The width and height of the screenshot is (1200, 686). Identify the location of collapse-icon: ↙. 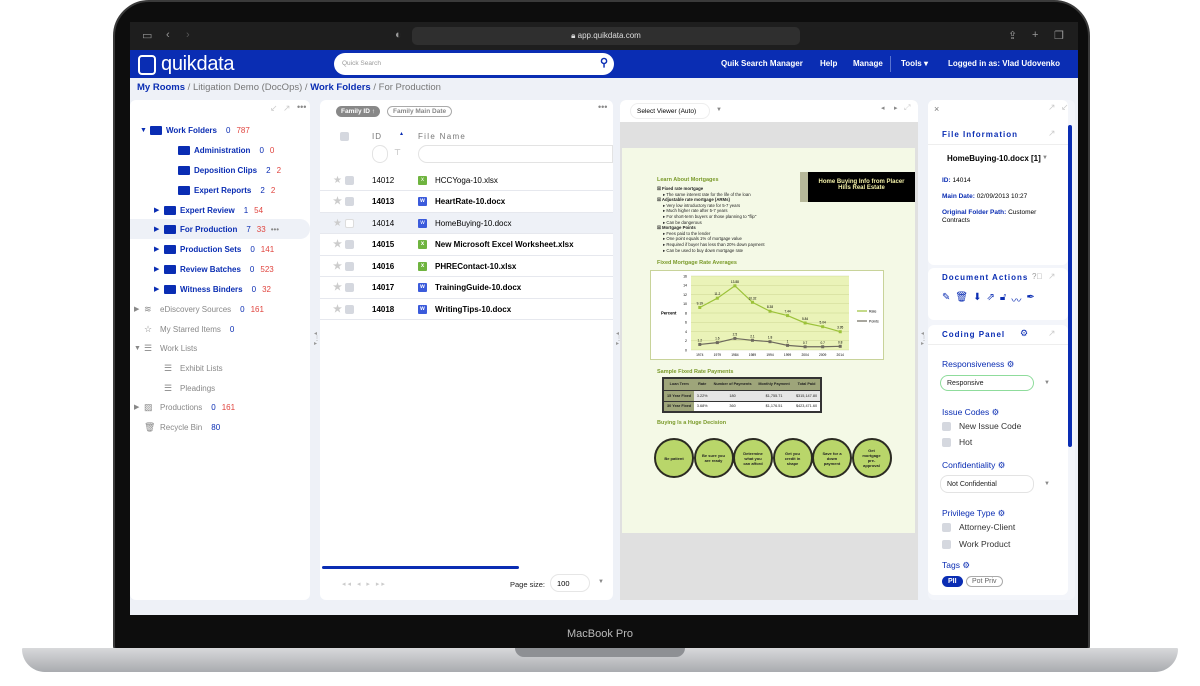
(1065, 107).